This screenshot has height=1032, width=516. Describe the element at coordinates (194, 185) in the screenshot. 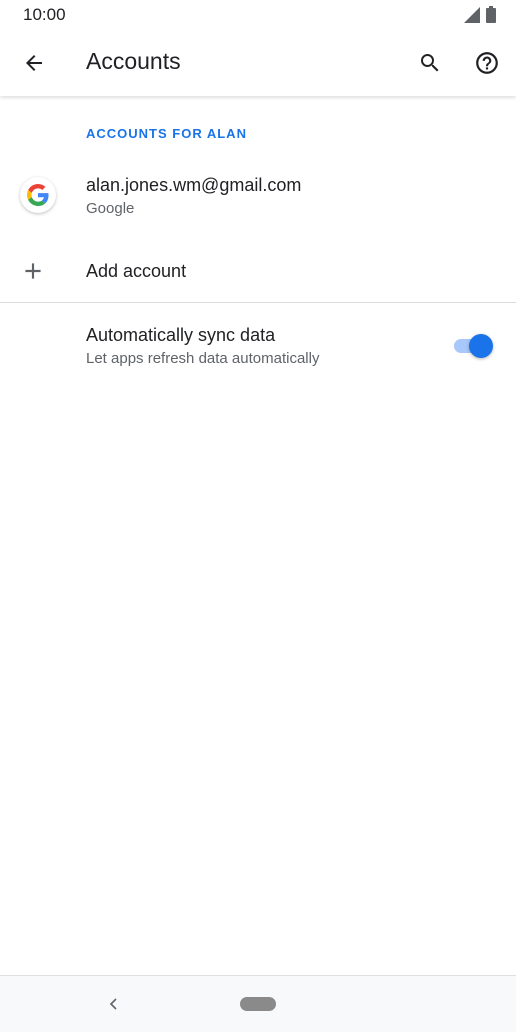

I see `account-email: alan.jones.wm@gmail.com` at that location.